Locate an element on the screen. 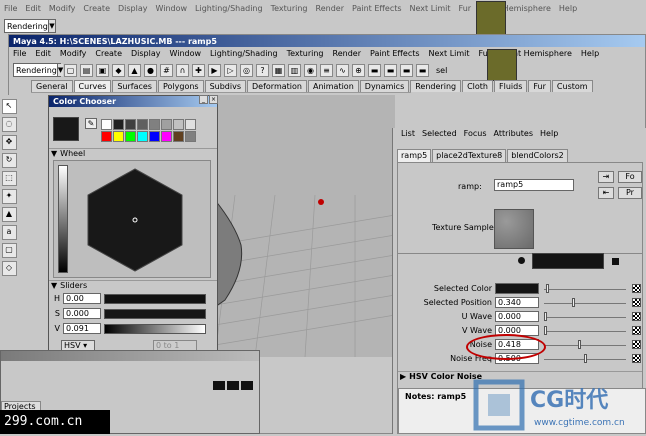  menu-item: Create is located at coordinates (108, 53).